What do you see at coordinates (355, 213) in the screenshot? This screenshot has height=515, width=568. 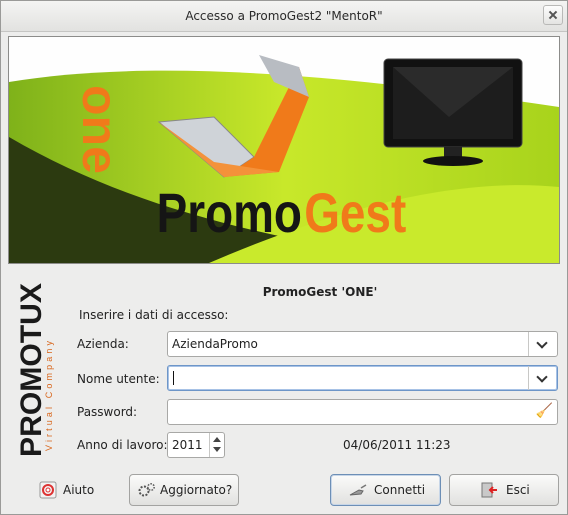 I see `brand-gest-text: Gest` at bounding box center [355, 213].